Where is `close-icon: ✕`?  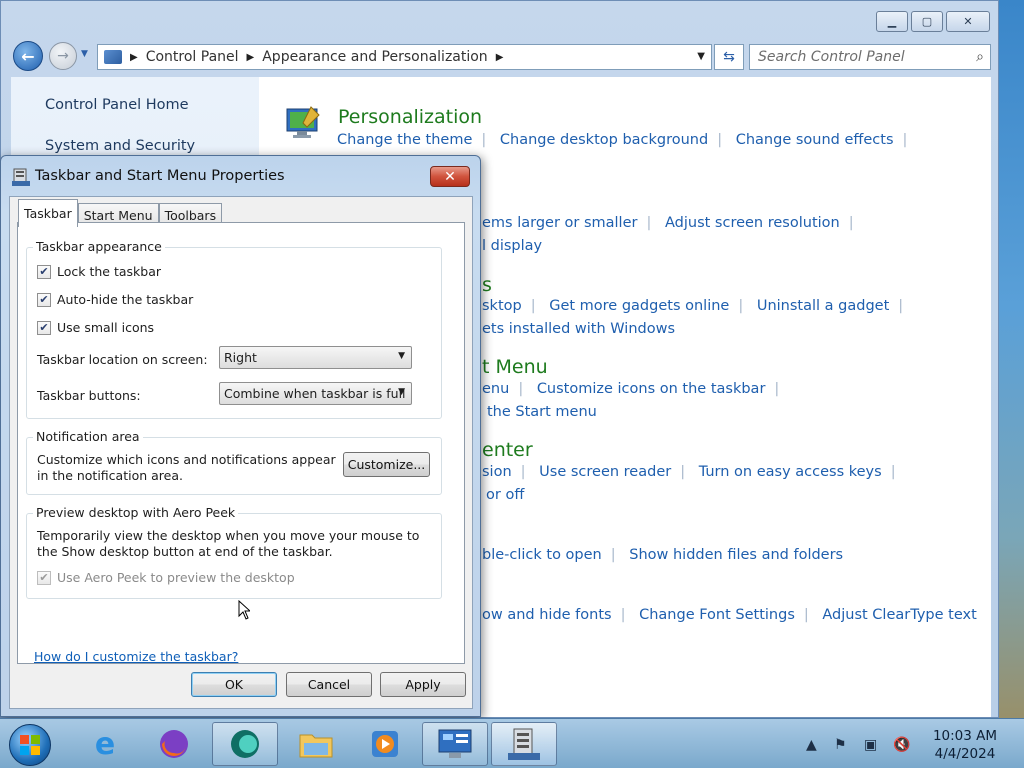
close-icon: ✕ is located at coordinates (450, 176).